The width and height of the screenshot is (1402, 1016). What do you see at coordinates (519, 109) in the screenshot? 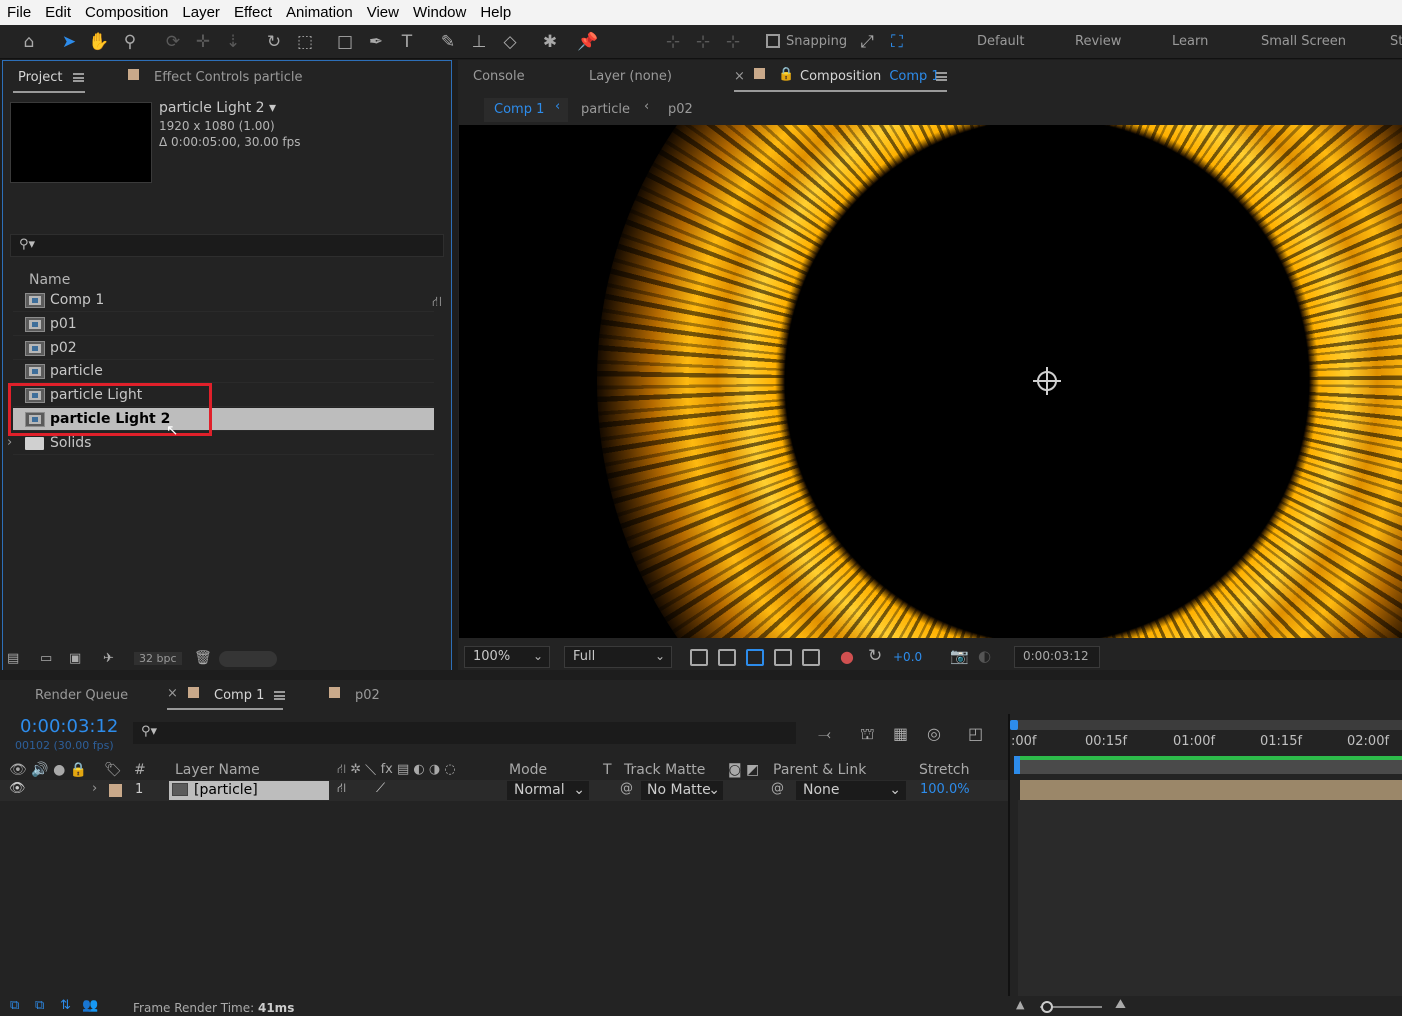
I see `breadcrumb-comp1: Comp 1` at bounding box center [519, 109].